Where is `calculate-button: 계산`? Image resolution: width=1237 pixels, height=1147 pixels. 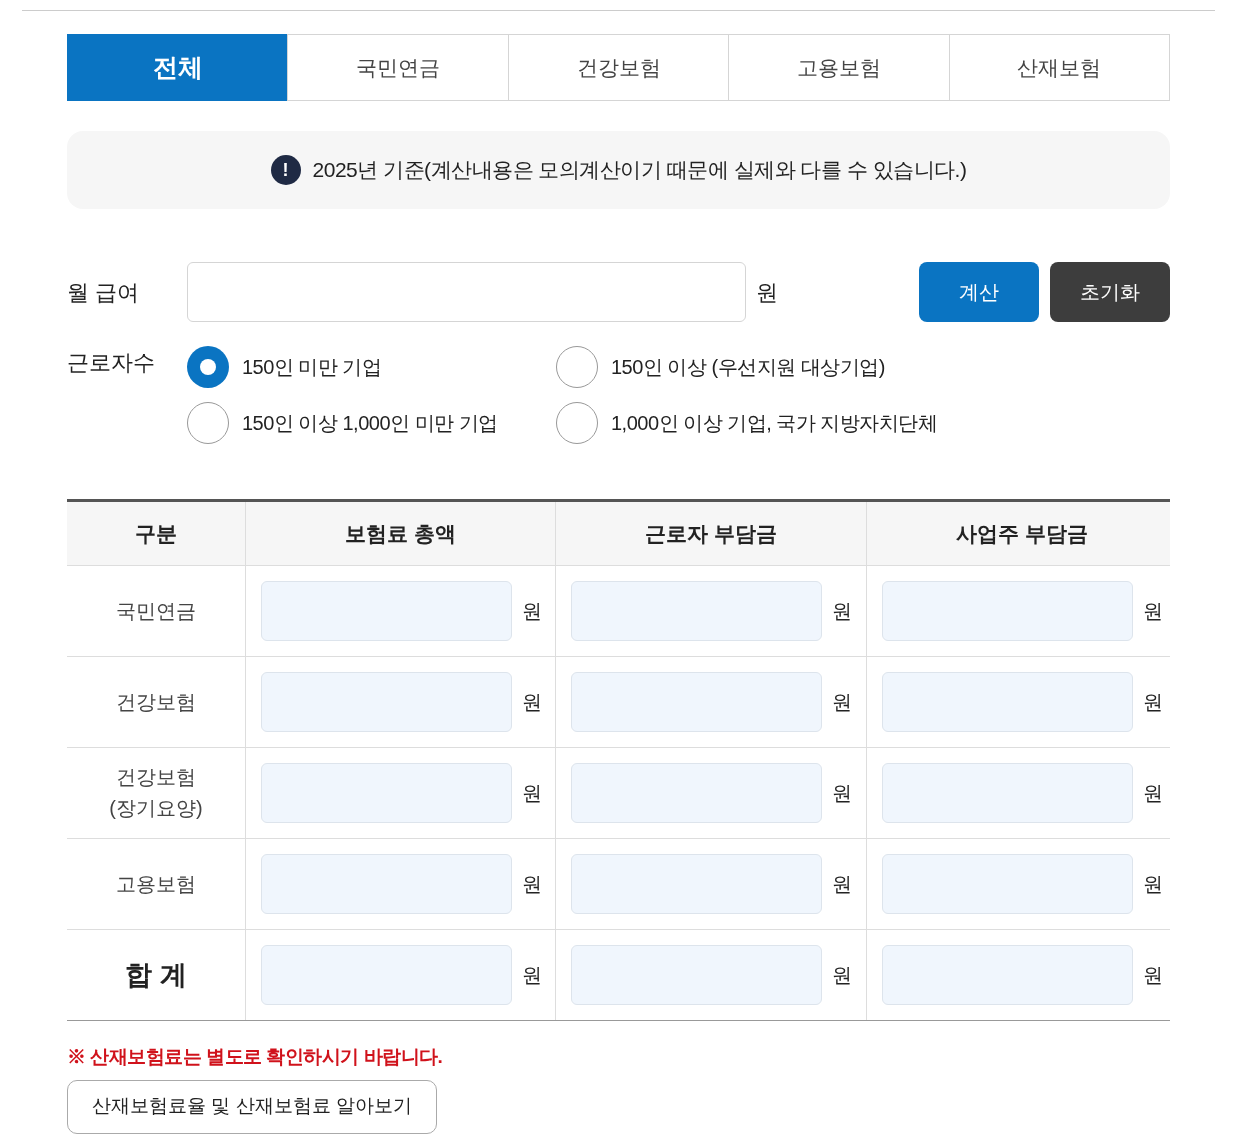 calculate-button: 계산 is located at coordinates (979, 292).